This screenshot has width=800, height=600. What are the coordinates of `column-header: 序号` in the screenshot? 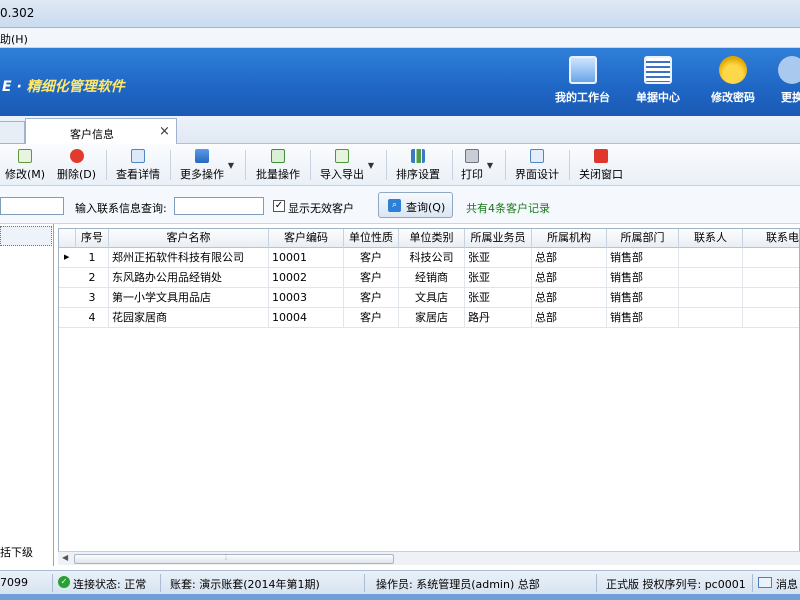 It's located at (92, 238).